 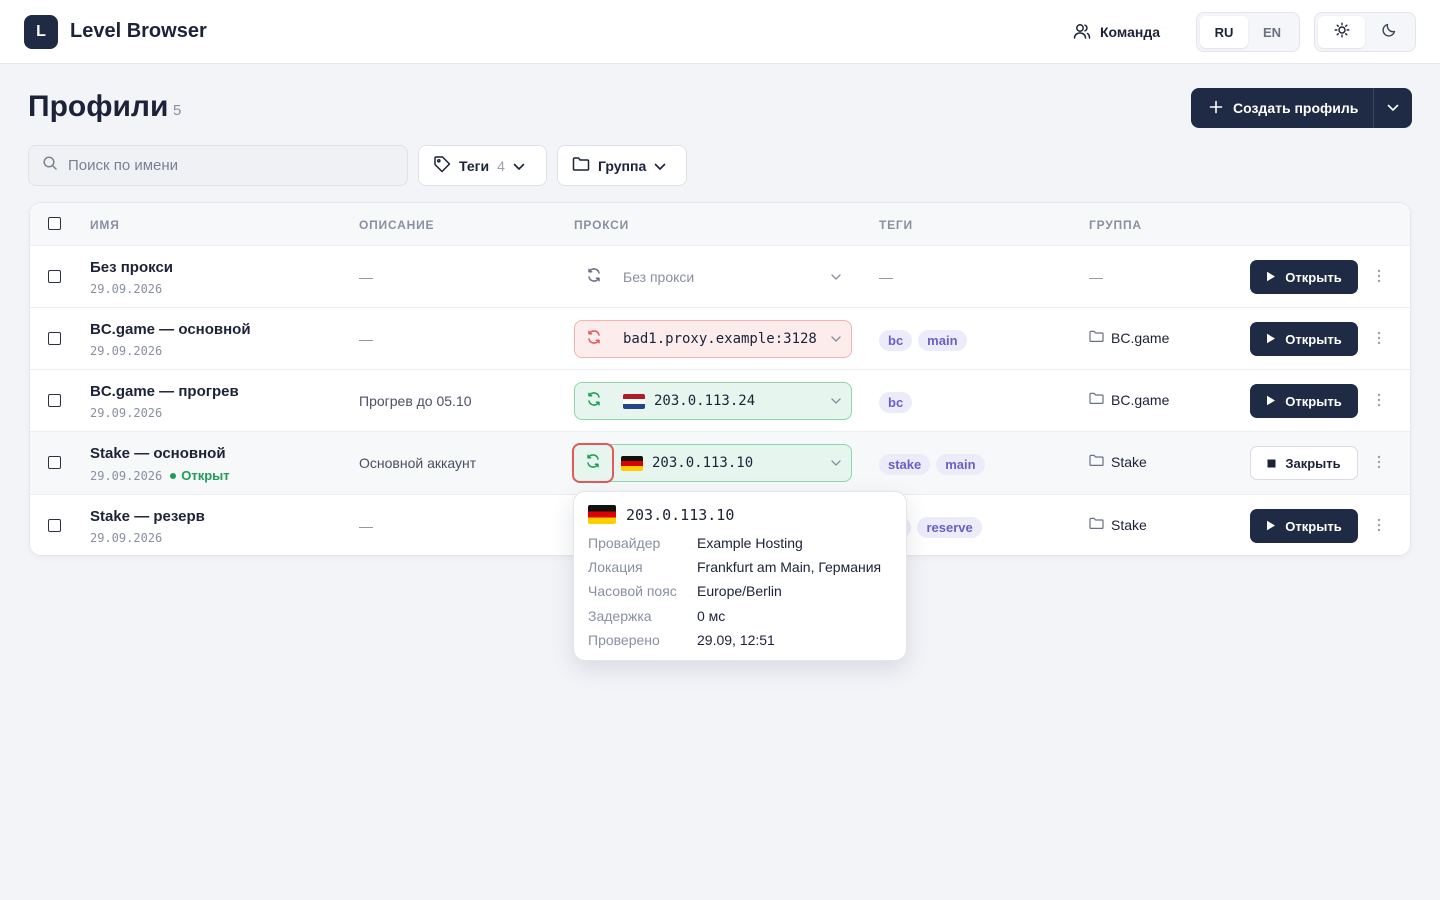 I want to click on proxy-select: 203.0.113.24, so click(x=713, y=401).